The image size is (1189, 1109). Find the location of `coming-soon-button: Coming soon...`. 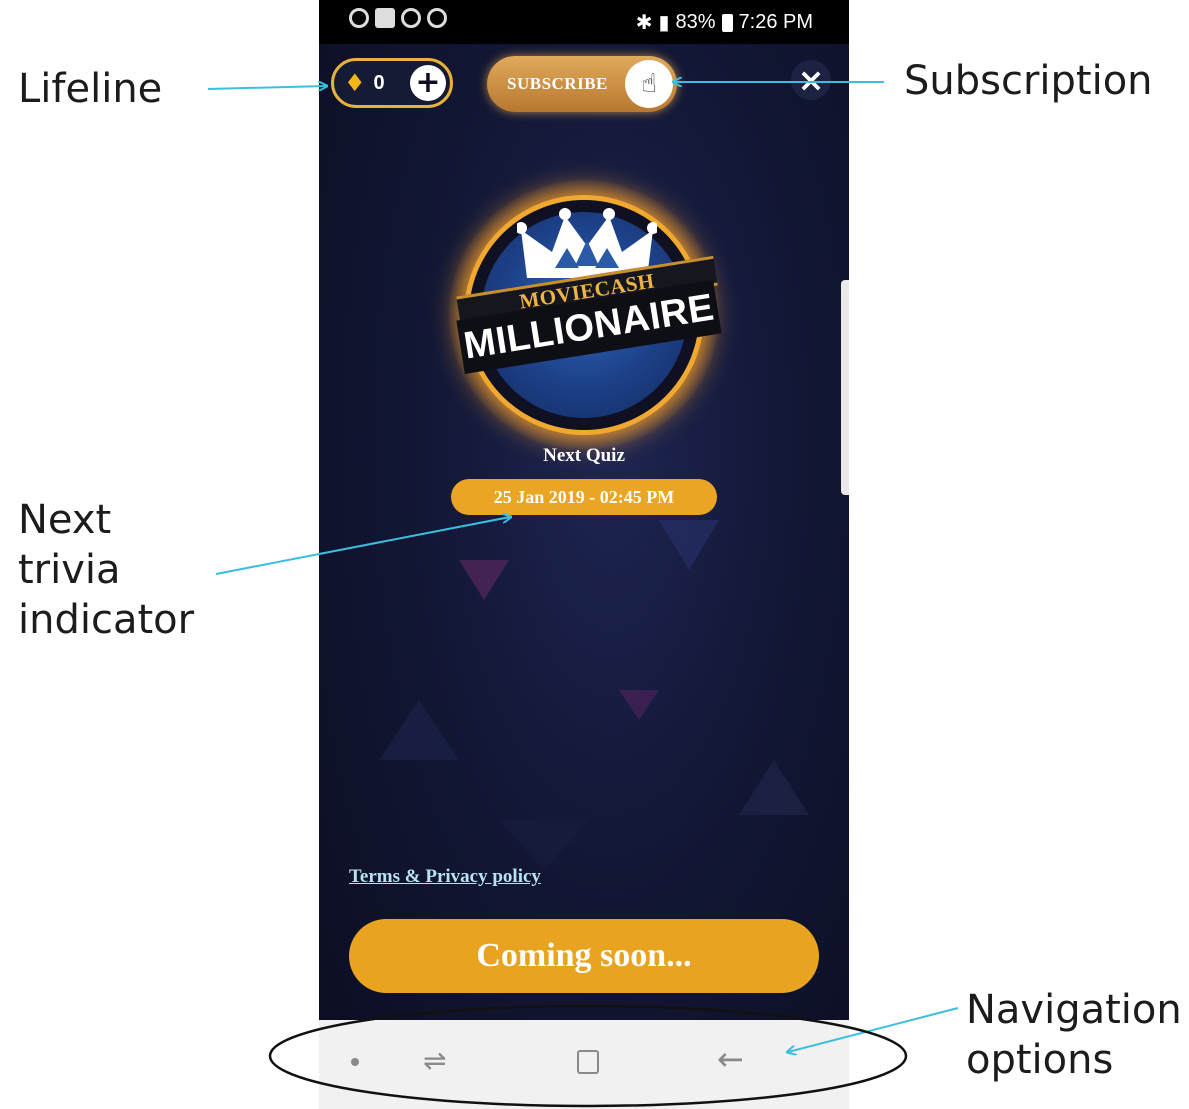

coming-soon-button: Coming soon... is located at coordinates (584, 956).